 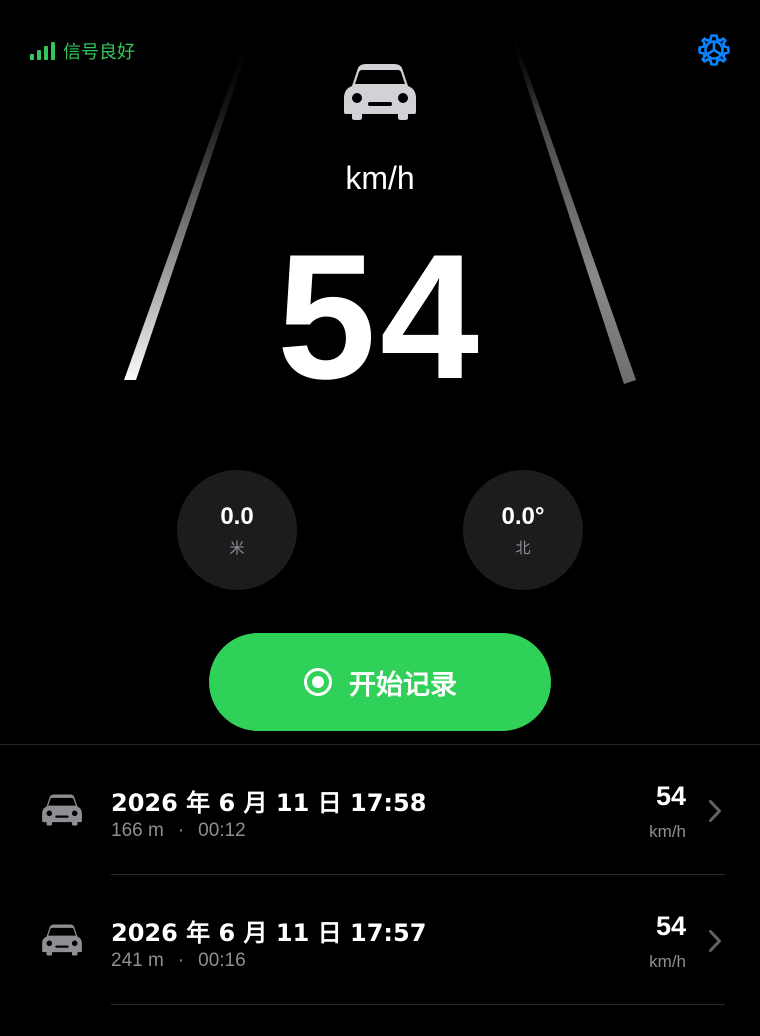 I want to click on trip-summary: 166 m · 00:12, so click(x=178, y=831).